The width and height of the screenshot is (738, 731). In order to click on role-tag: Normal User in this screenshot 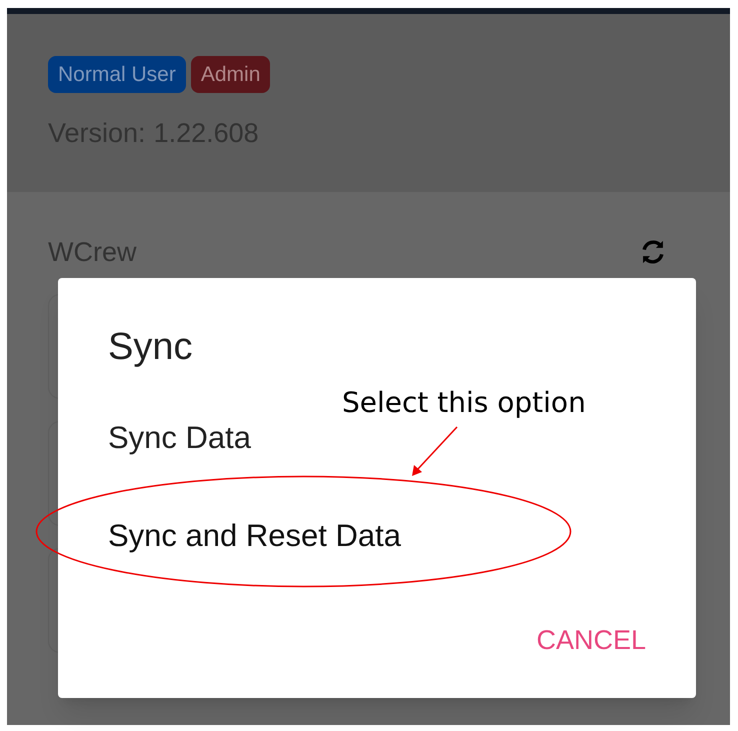, I will do `click(117, 74)`.